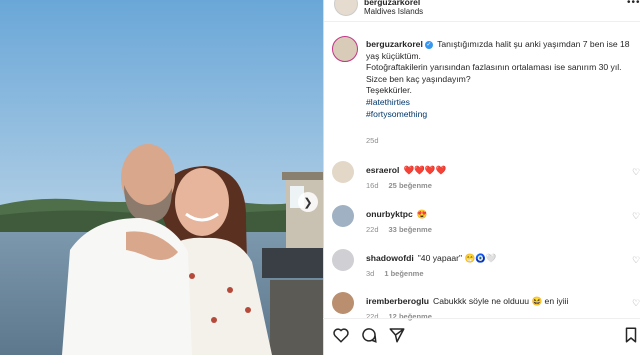 This screenshot has width=640, height=355. I want to click on comment-meta: 16d 25 beğenme, so click(399, 185).